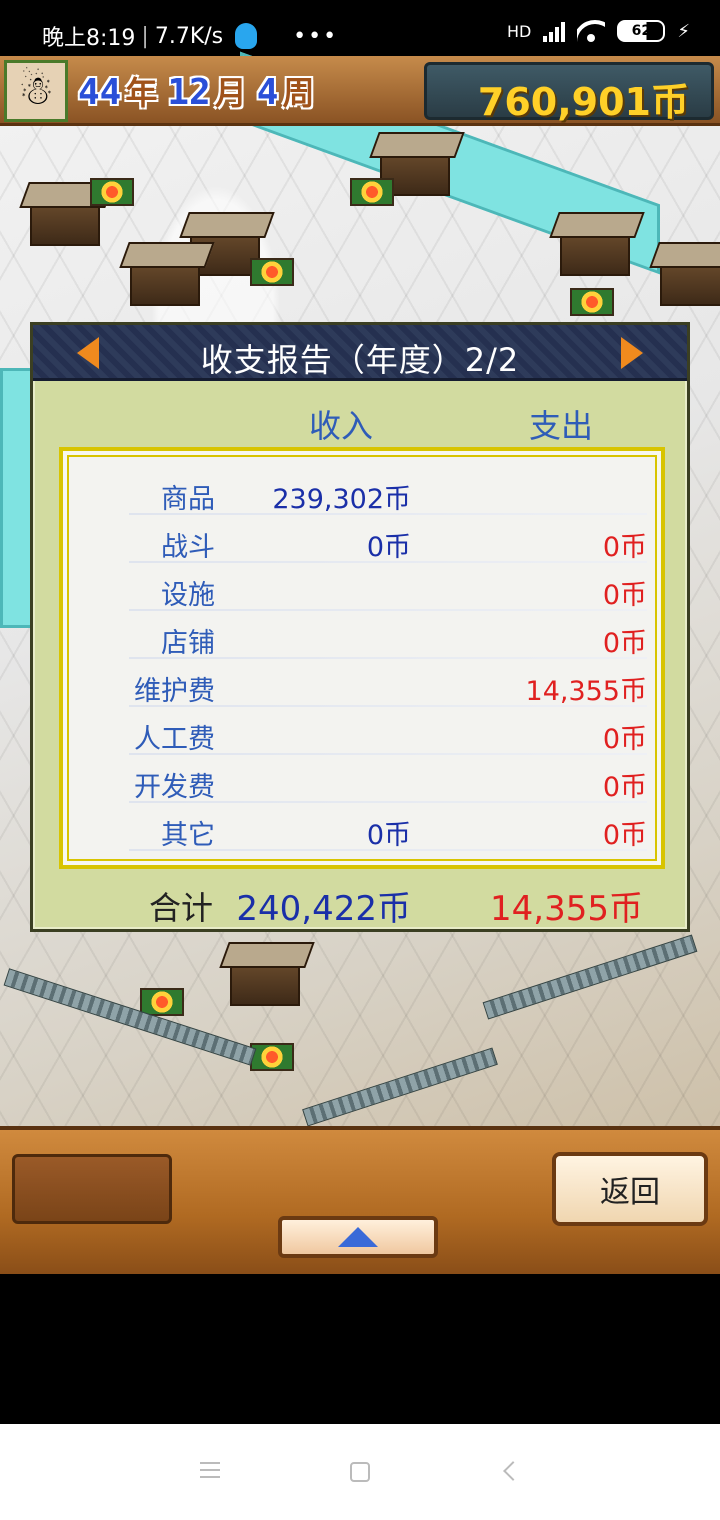  What do you see at coordinates (92, 1189) in the screenshot?
I see `empty-slot` at bounding box center [92, 1189].